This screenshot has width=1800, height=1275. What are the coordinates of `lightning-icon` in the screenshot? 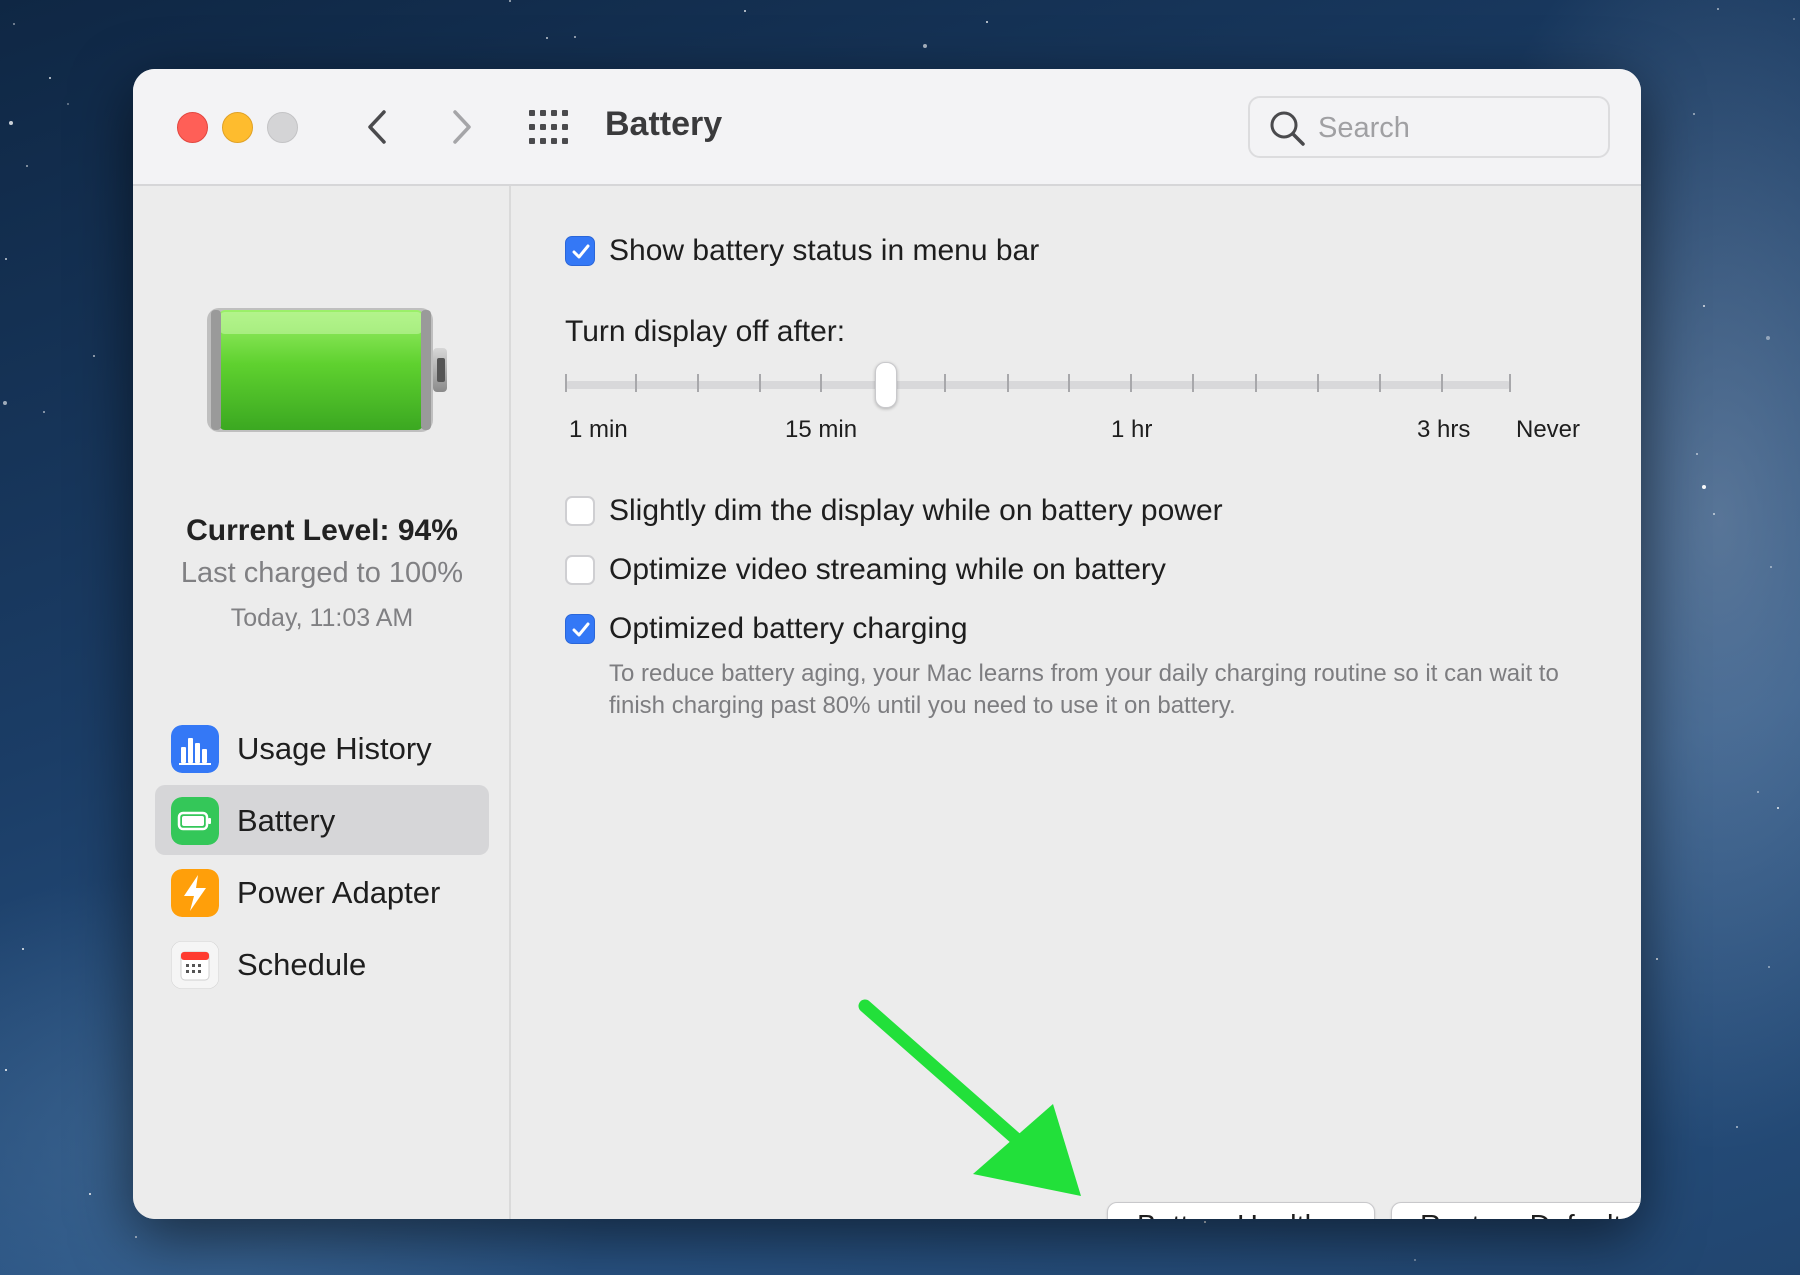 It's located at (195, 893).